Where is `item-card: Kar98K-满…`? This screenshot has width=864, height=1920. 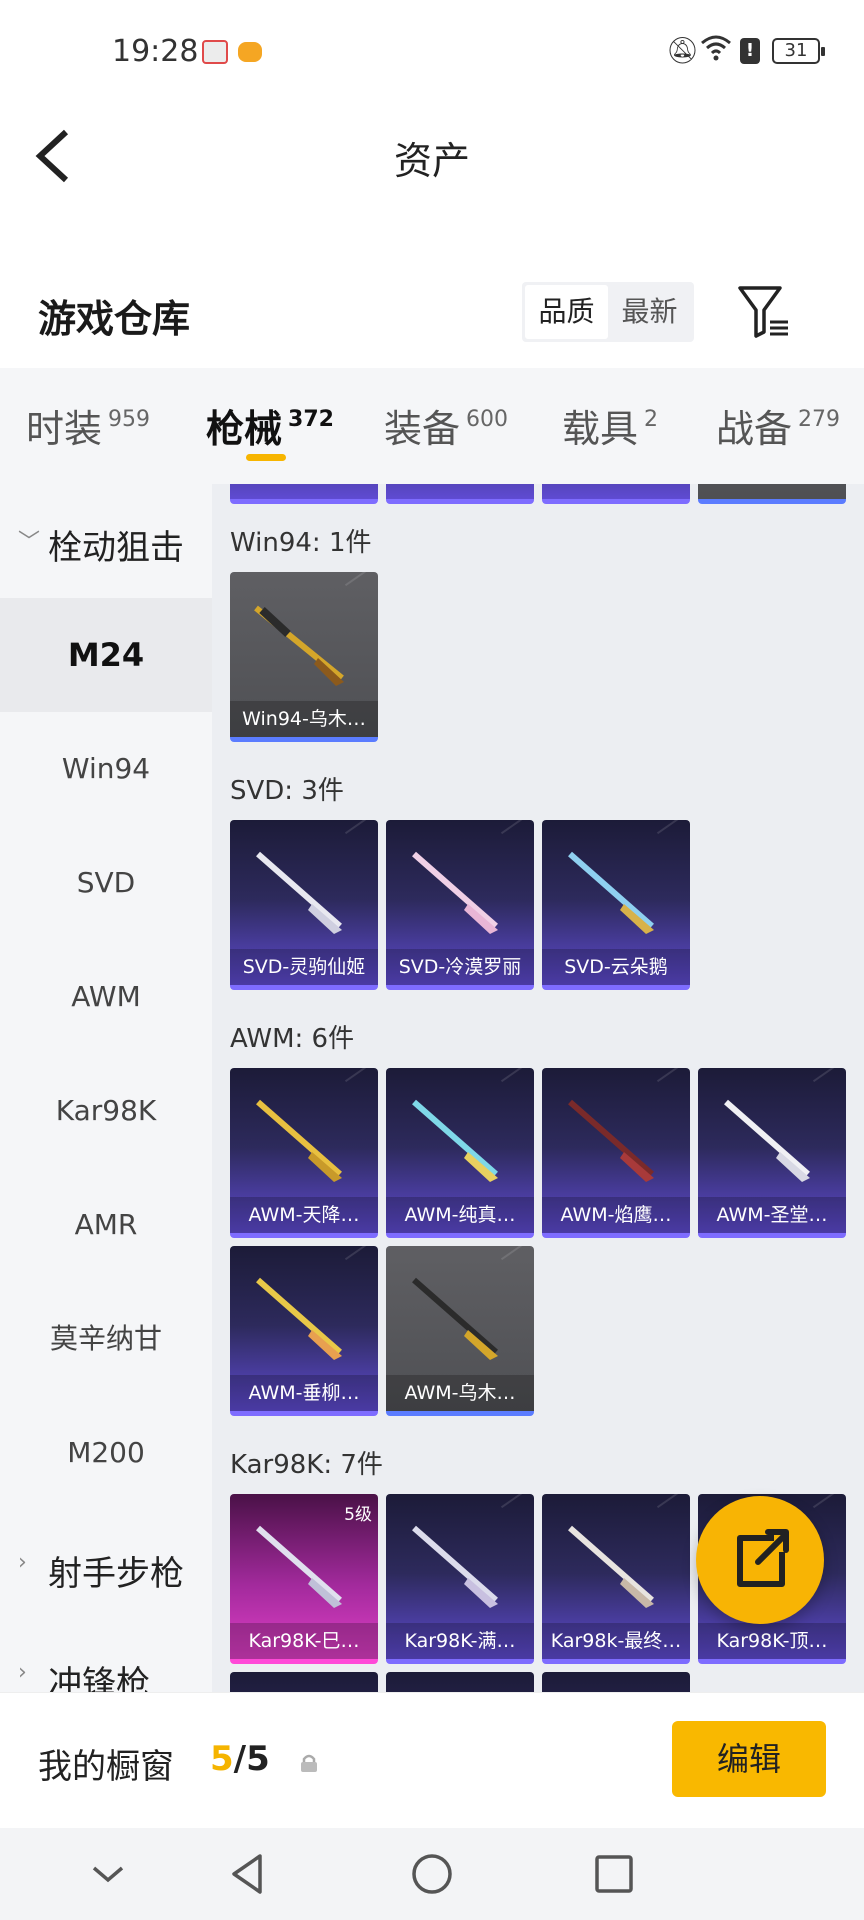 item-card: Kar98K-满… is located at coordinates (460, 1579).